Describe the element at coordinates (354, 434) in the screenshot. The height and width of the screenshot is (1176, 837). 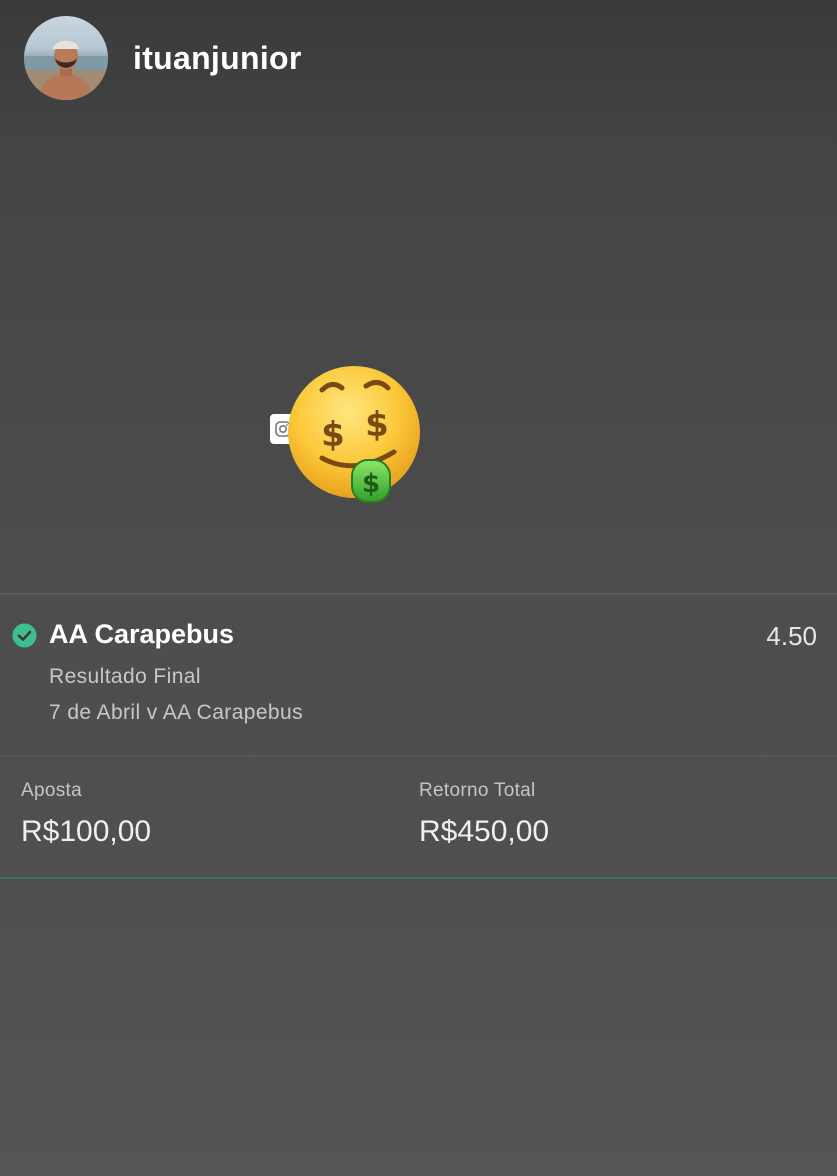
I see `money-mouth-face-icon: $ $ $` at that location.